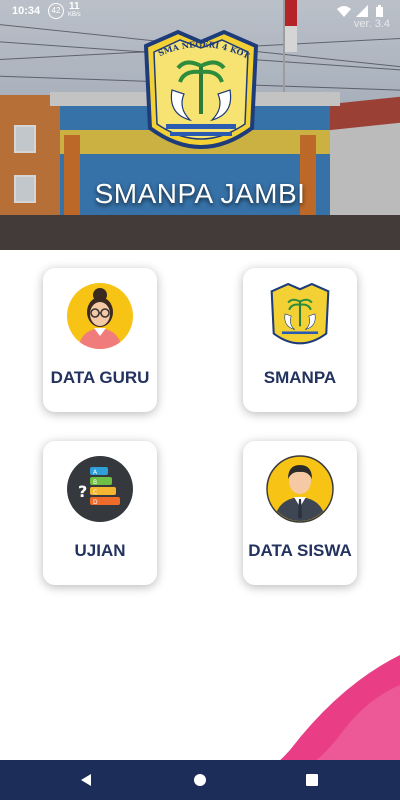 The width and height of the screenshot is (400, 800). What do you see at coordinates (100, 489) in the screenshot?
I see `exam-icon: ? A B C D` at bounding box center [100, 489].